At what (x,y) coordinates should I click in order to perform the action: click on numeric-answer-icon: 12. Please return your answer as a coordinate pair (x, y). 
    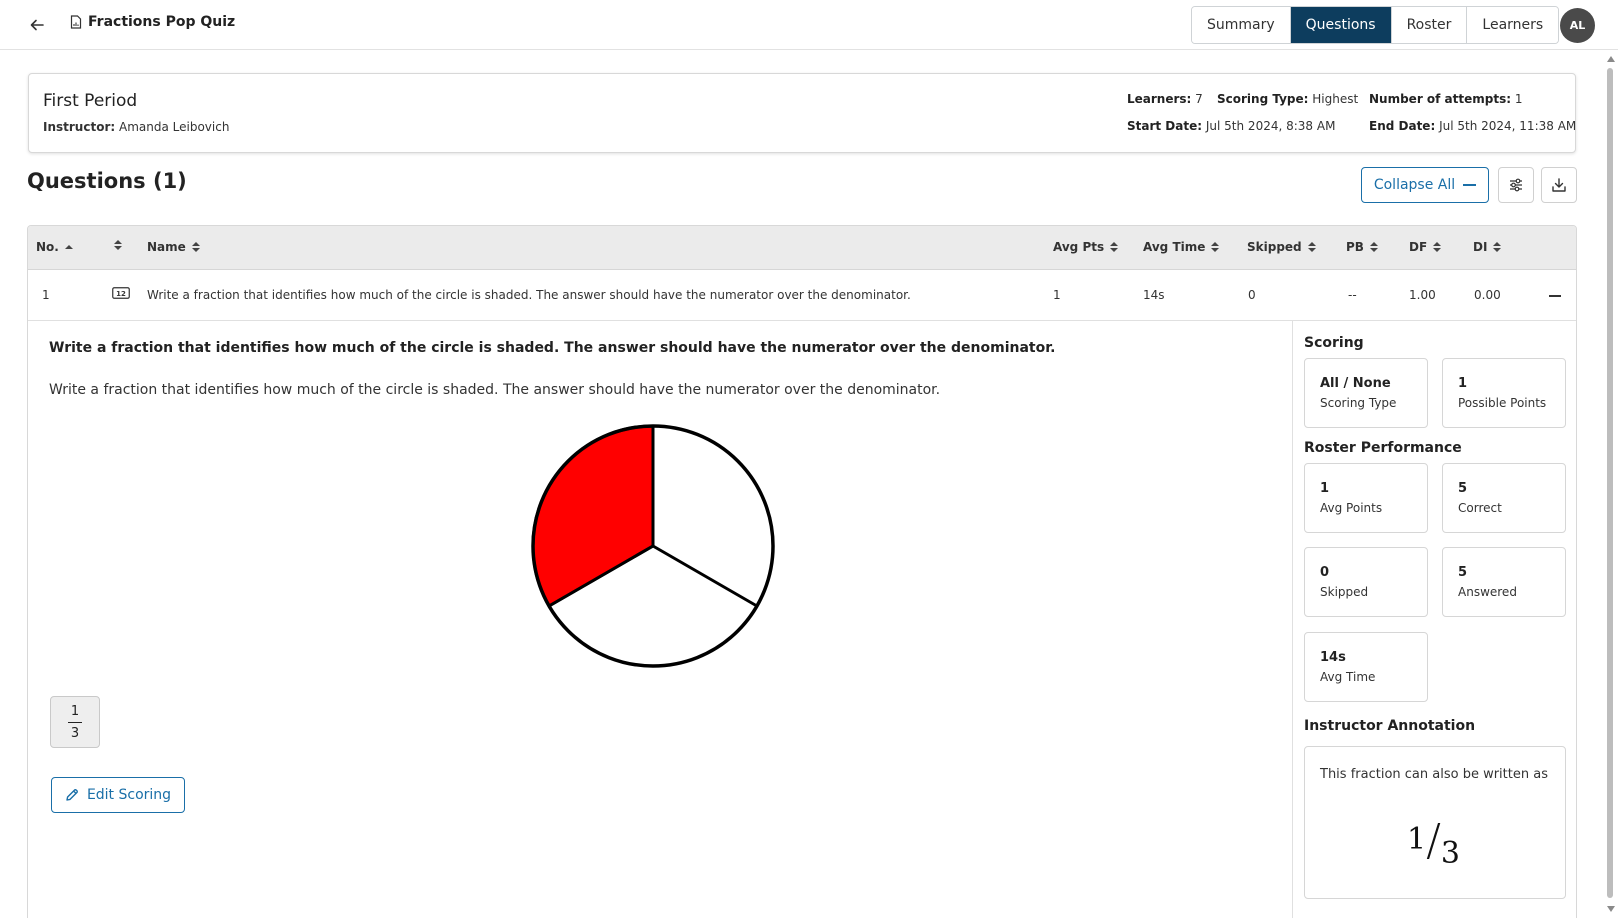
    Looking at the image, I should click on (121, 294).